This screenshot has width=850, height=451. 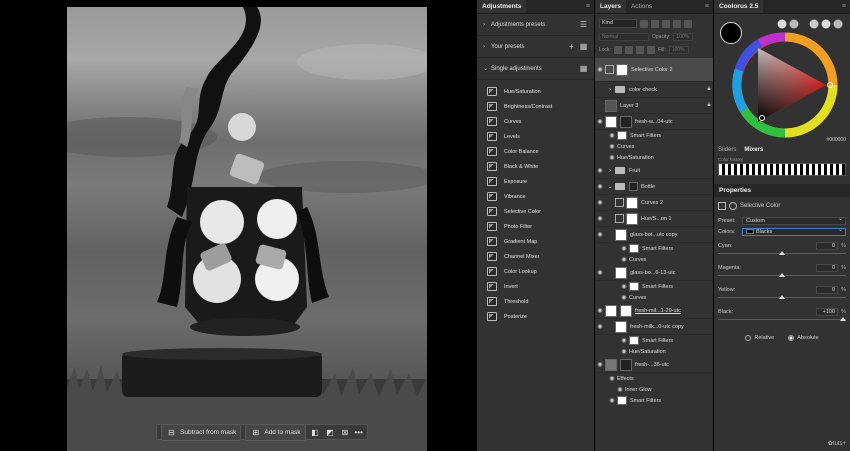 I want to click on layer-row: ◉ fresh-milk...0-utc copy, so click(x=654, y=327).